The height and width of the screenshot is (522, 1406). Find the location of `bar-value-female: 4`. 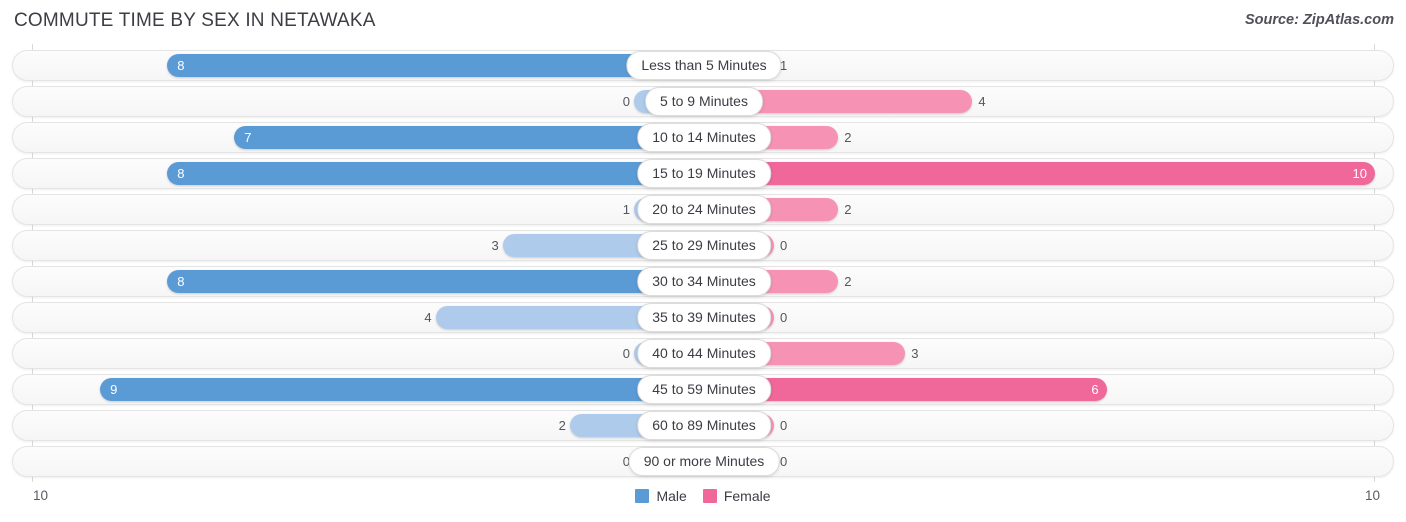

bar-value-female: 4 is located at coordinates (982, 101).